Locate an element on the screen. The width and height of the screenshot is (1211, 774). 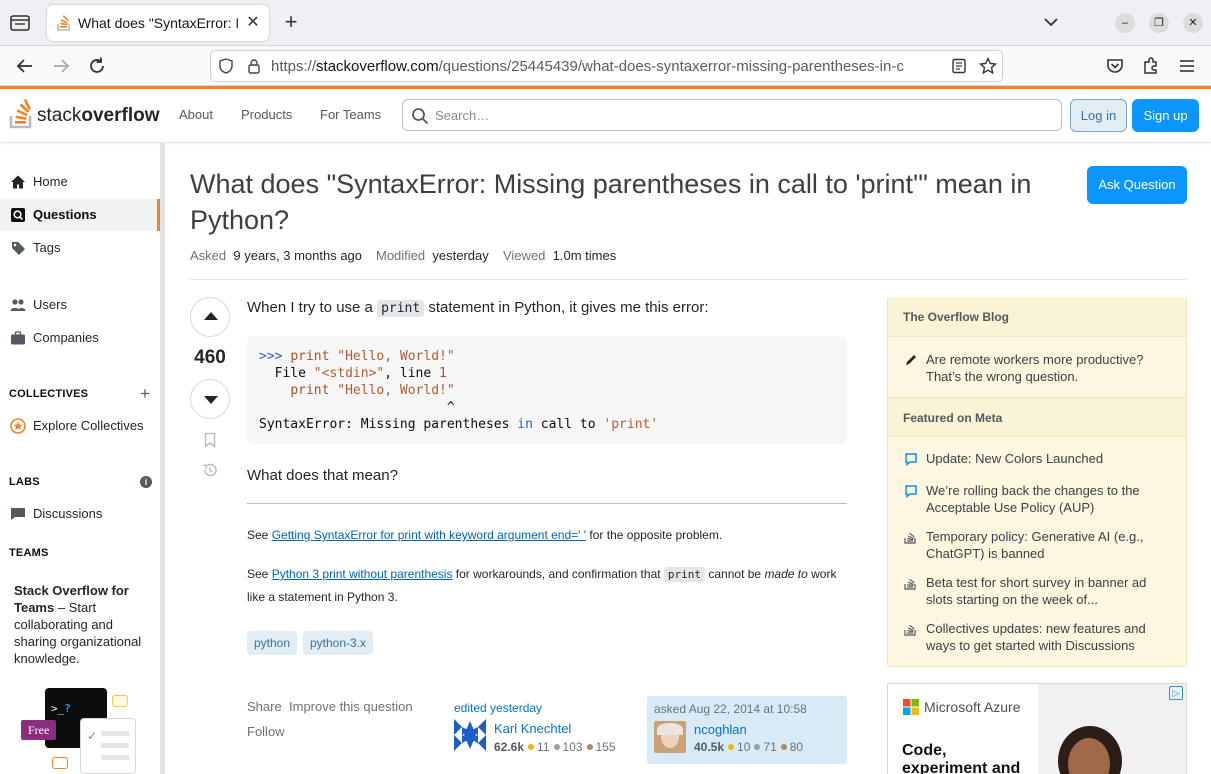
chat-bubble-icon is located at coordinates (120, 701).